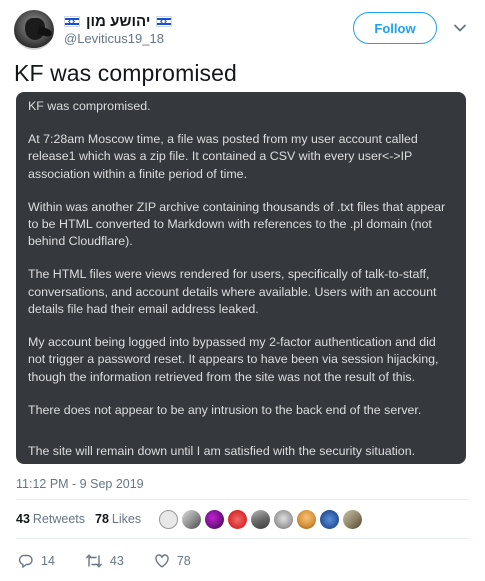  I want to click on likes-count: 78, so click(102, 519).